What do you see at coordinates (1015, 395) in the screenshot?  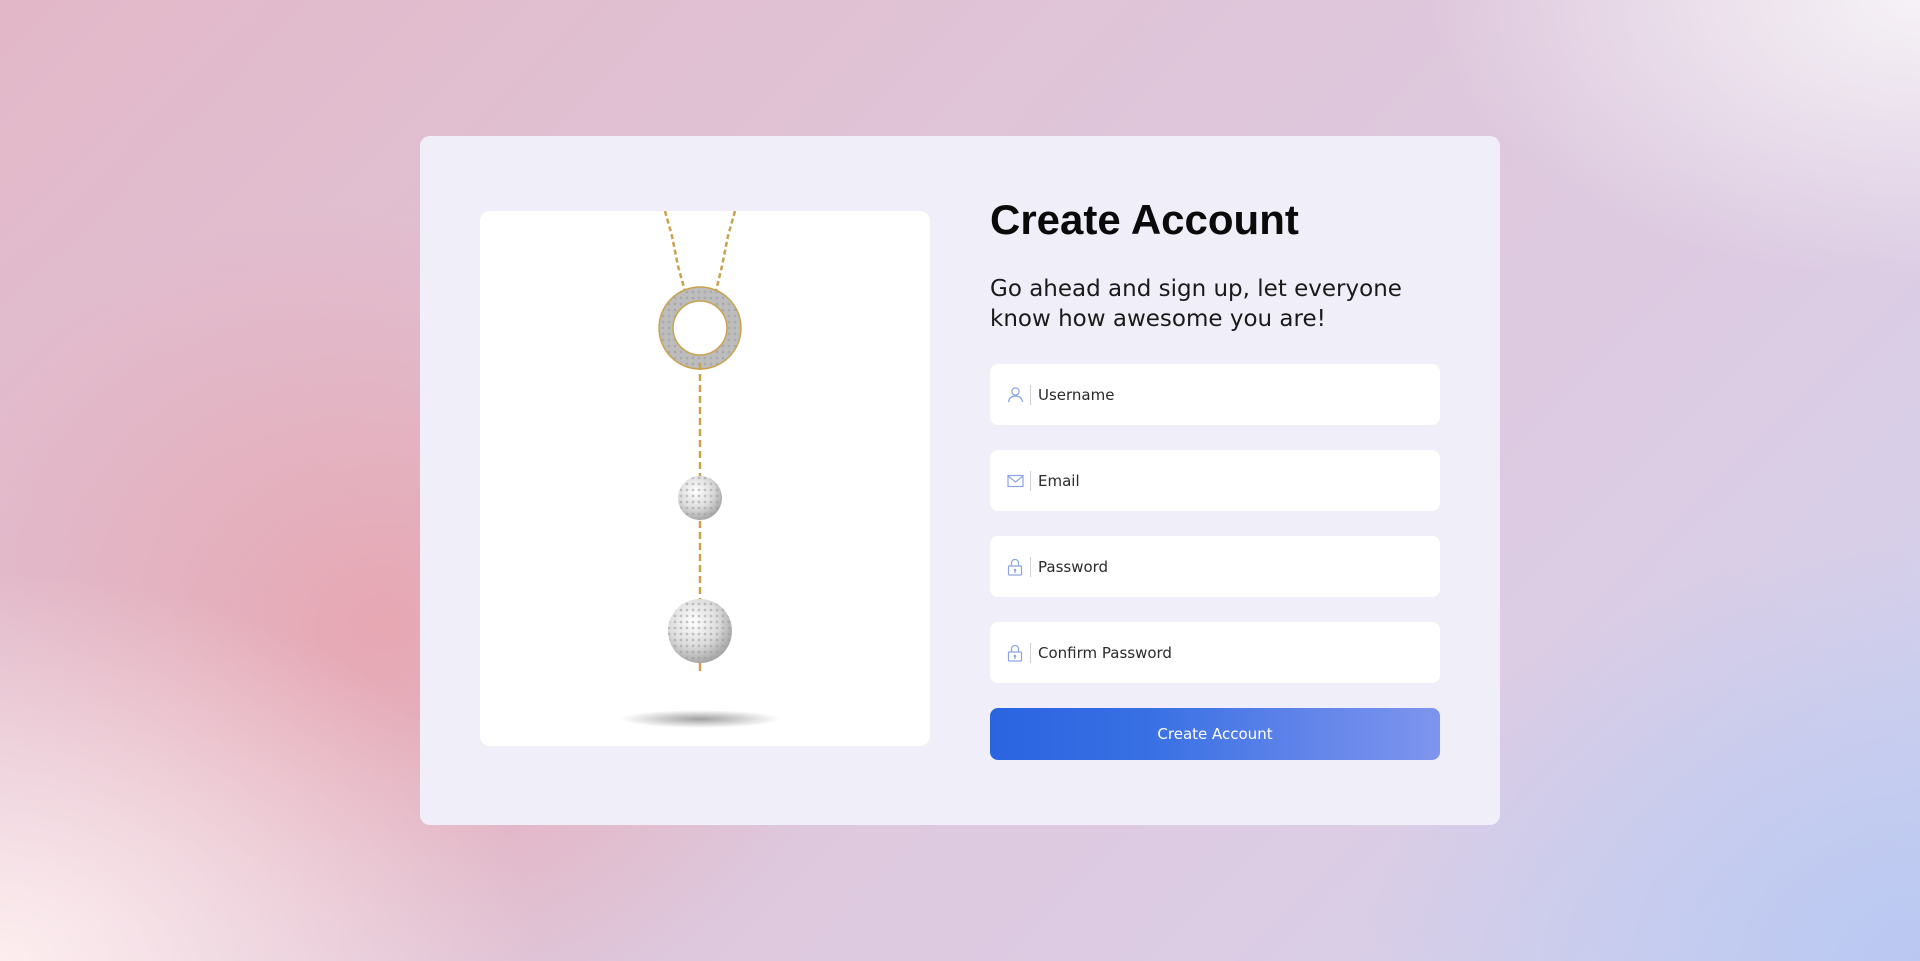 I see `user-icon` at bounding box center [1015, 395].